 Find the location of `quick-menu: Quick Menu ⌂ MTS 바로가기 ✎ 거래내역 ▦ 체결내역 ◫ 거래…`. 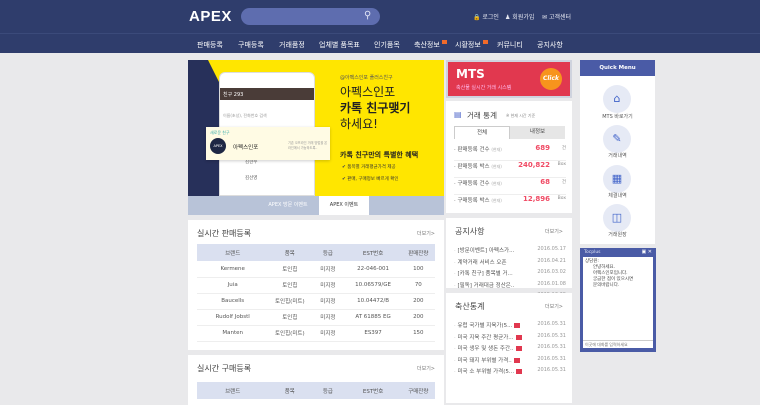

quick-menu: Quick Menu ⌂ MTS 바로가기 ✎ 거래내역 ▦ 체결내역 ◫ 거래… is located at coordinates (617, 152).